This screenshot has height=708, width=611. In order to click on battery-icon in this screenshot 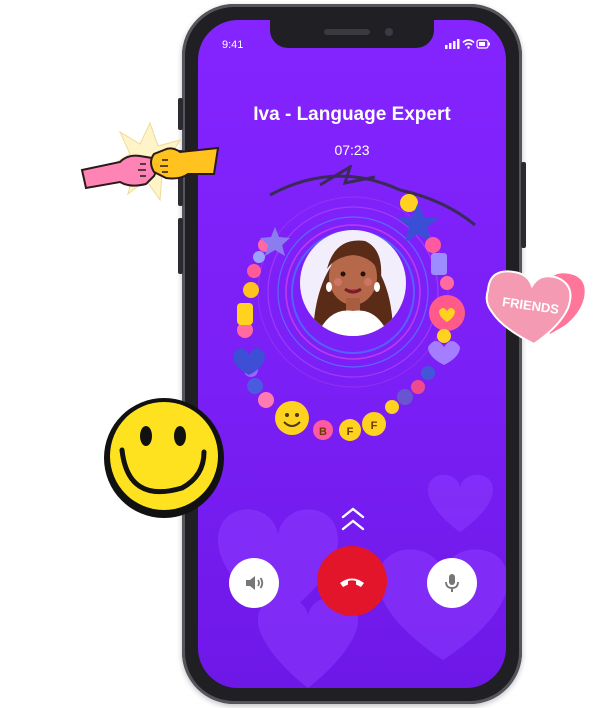, I will do `click(483, 44)`.